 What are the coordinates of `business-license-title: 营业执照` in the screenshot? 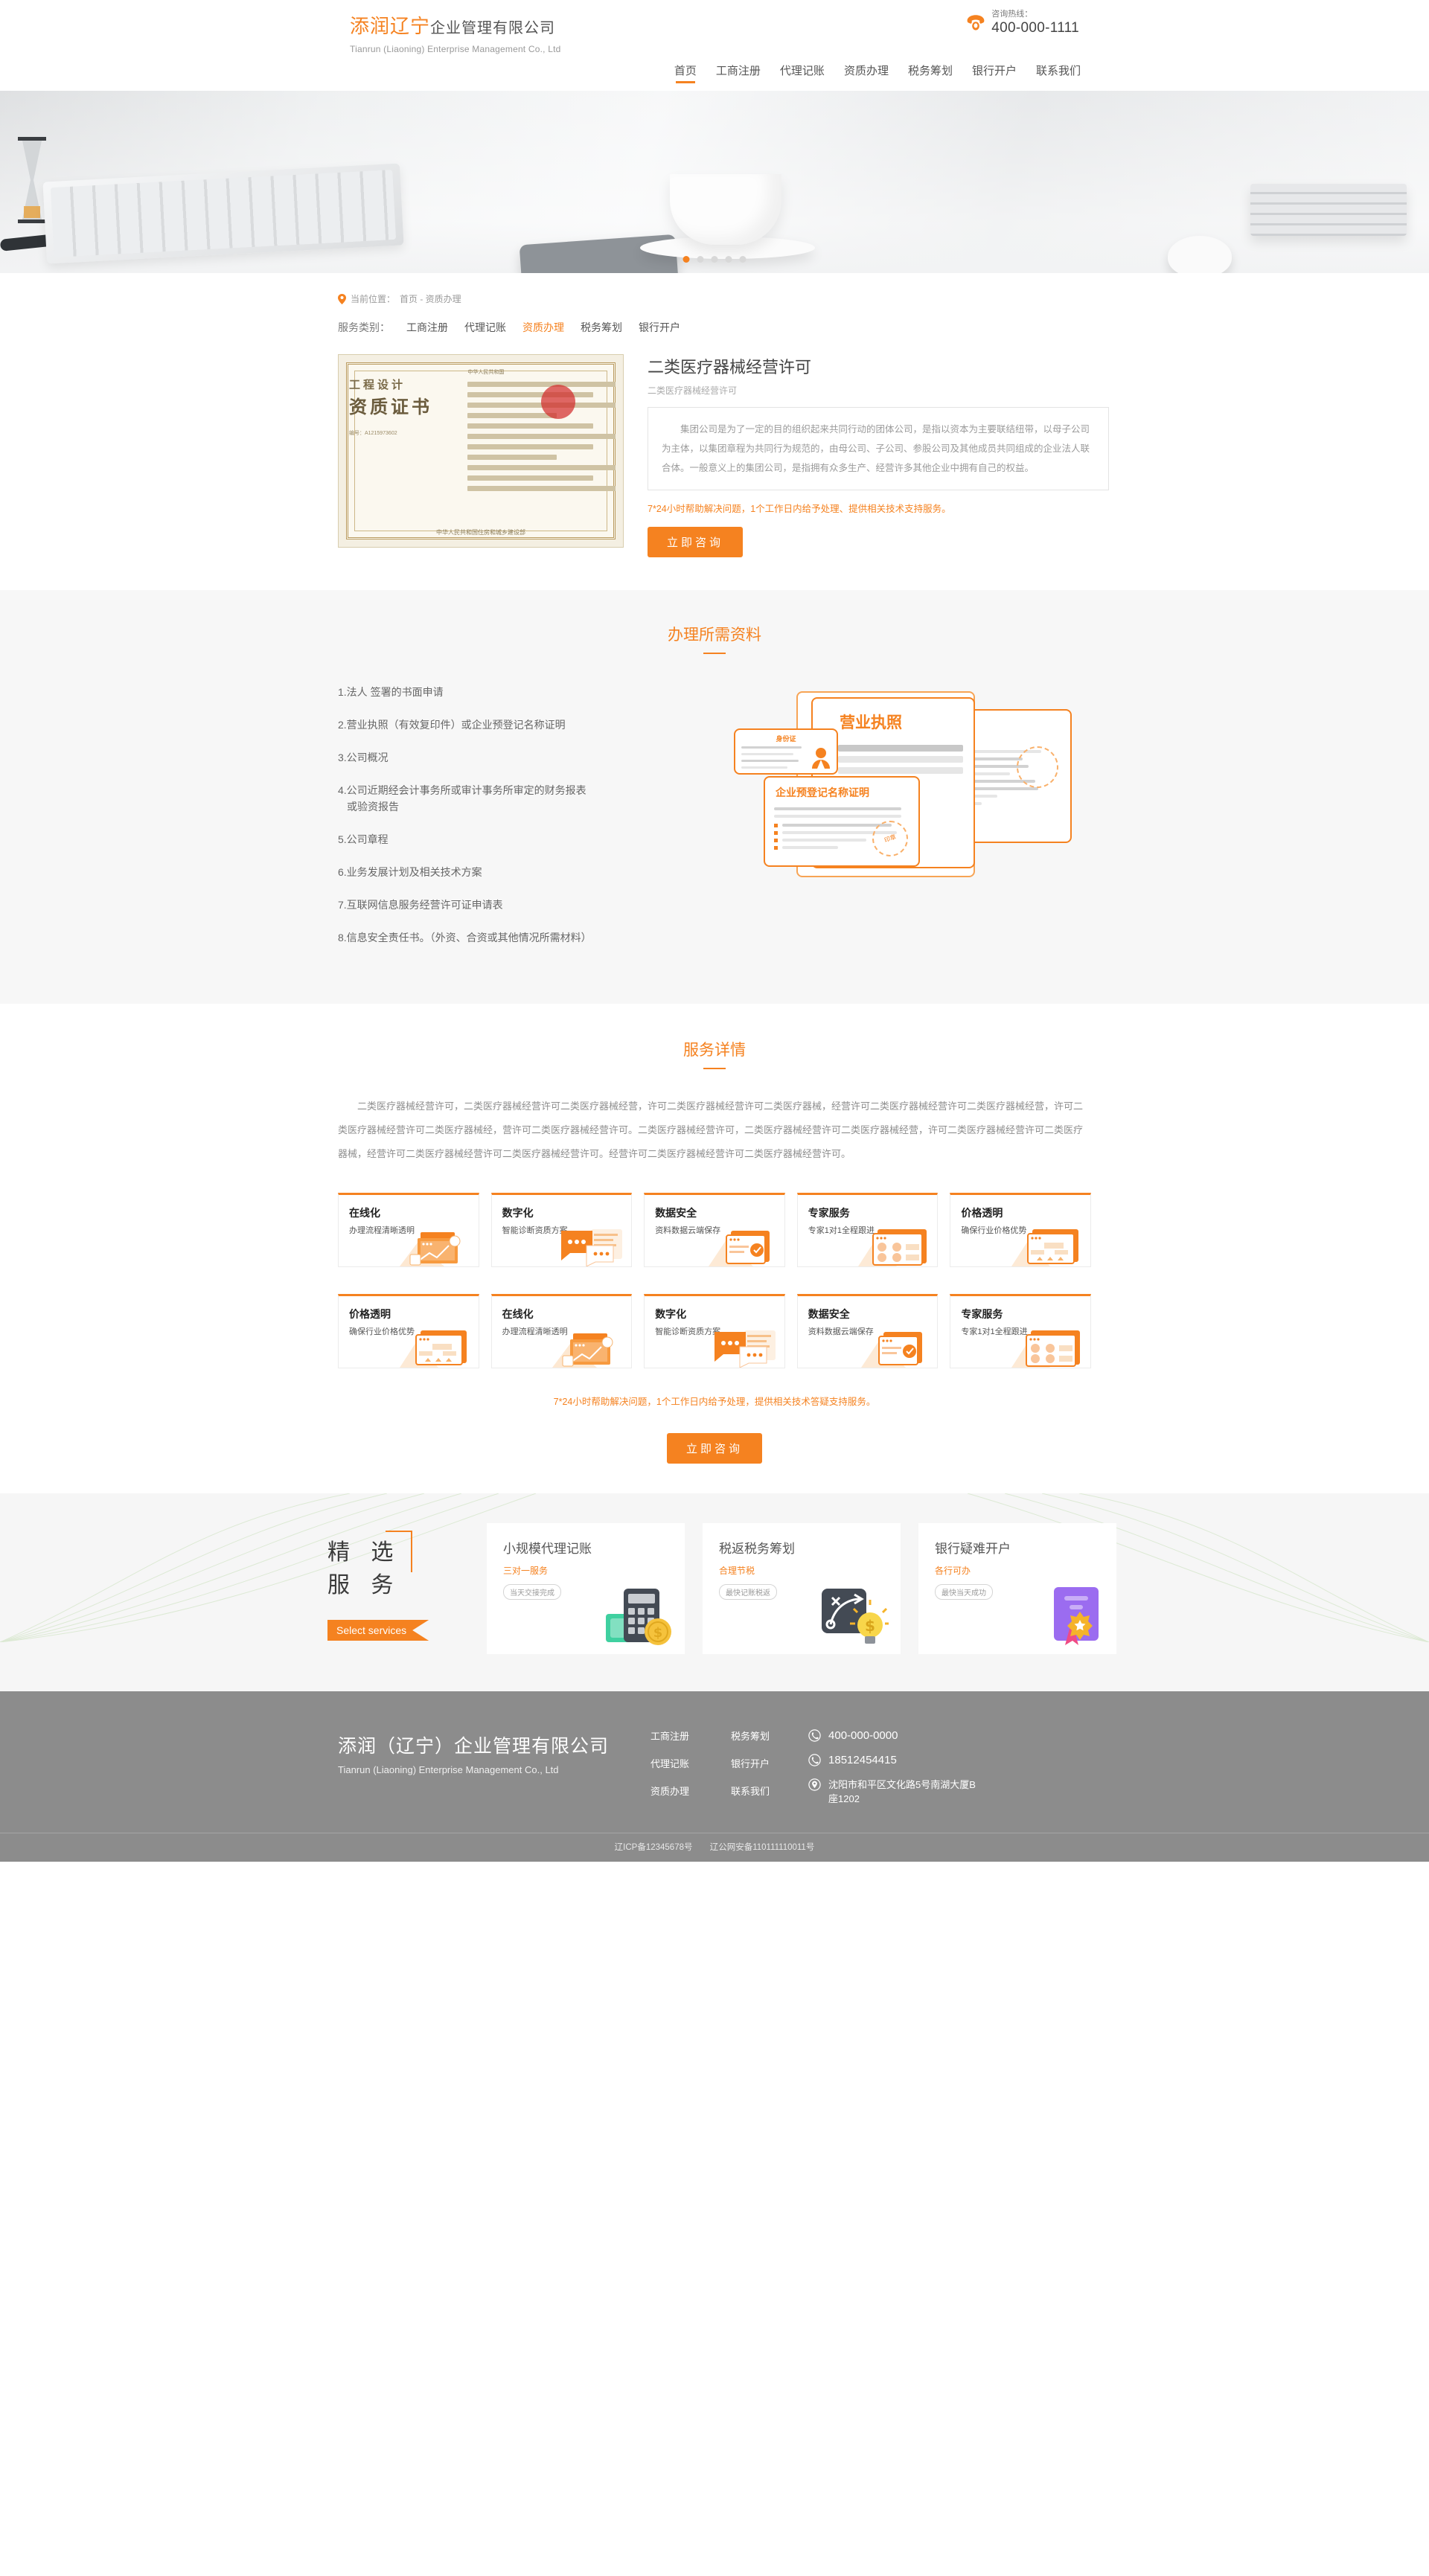 It's located at (871, 722).